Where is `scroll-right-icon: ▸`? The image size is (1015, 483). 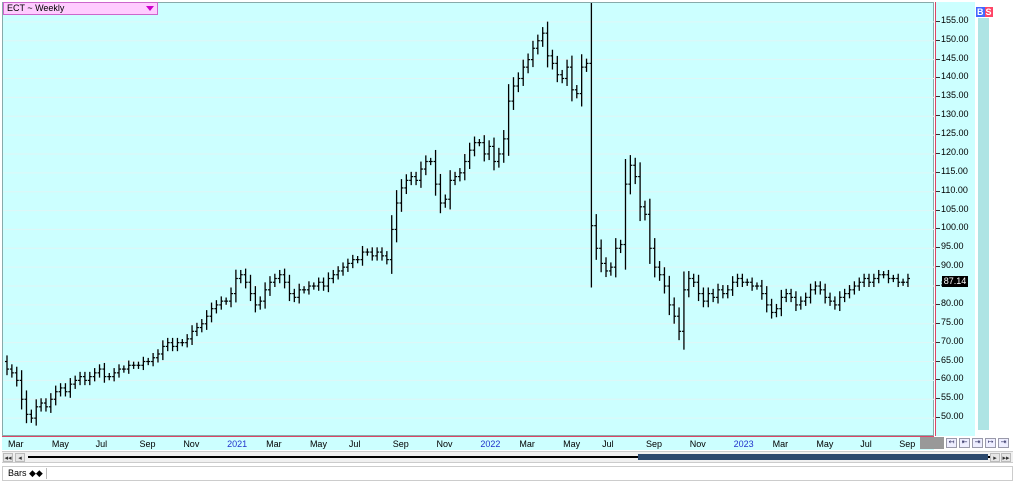 scroll-right-icon: ▸ is located at coordinates (995, 457).